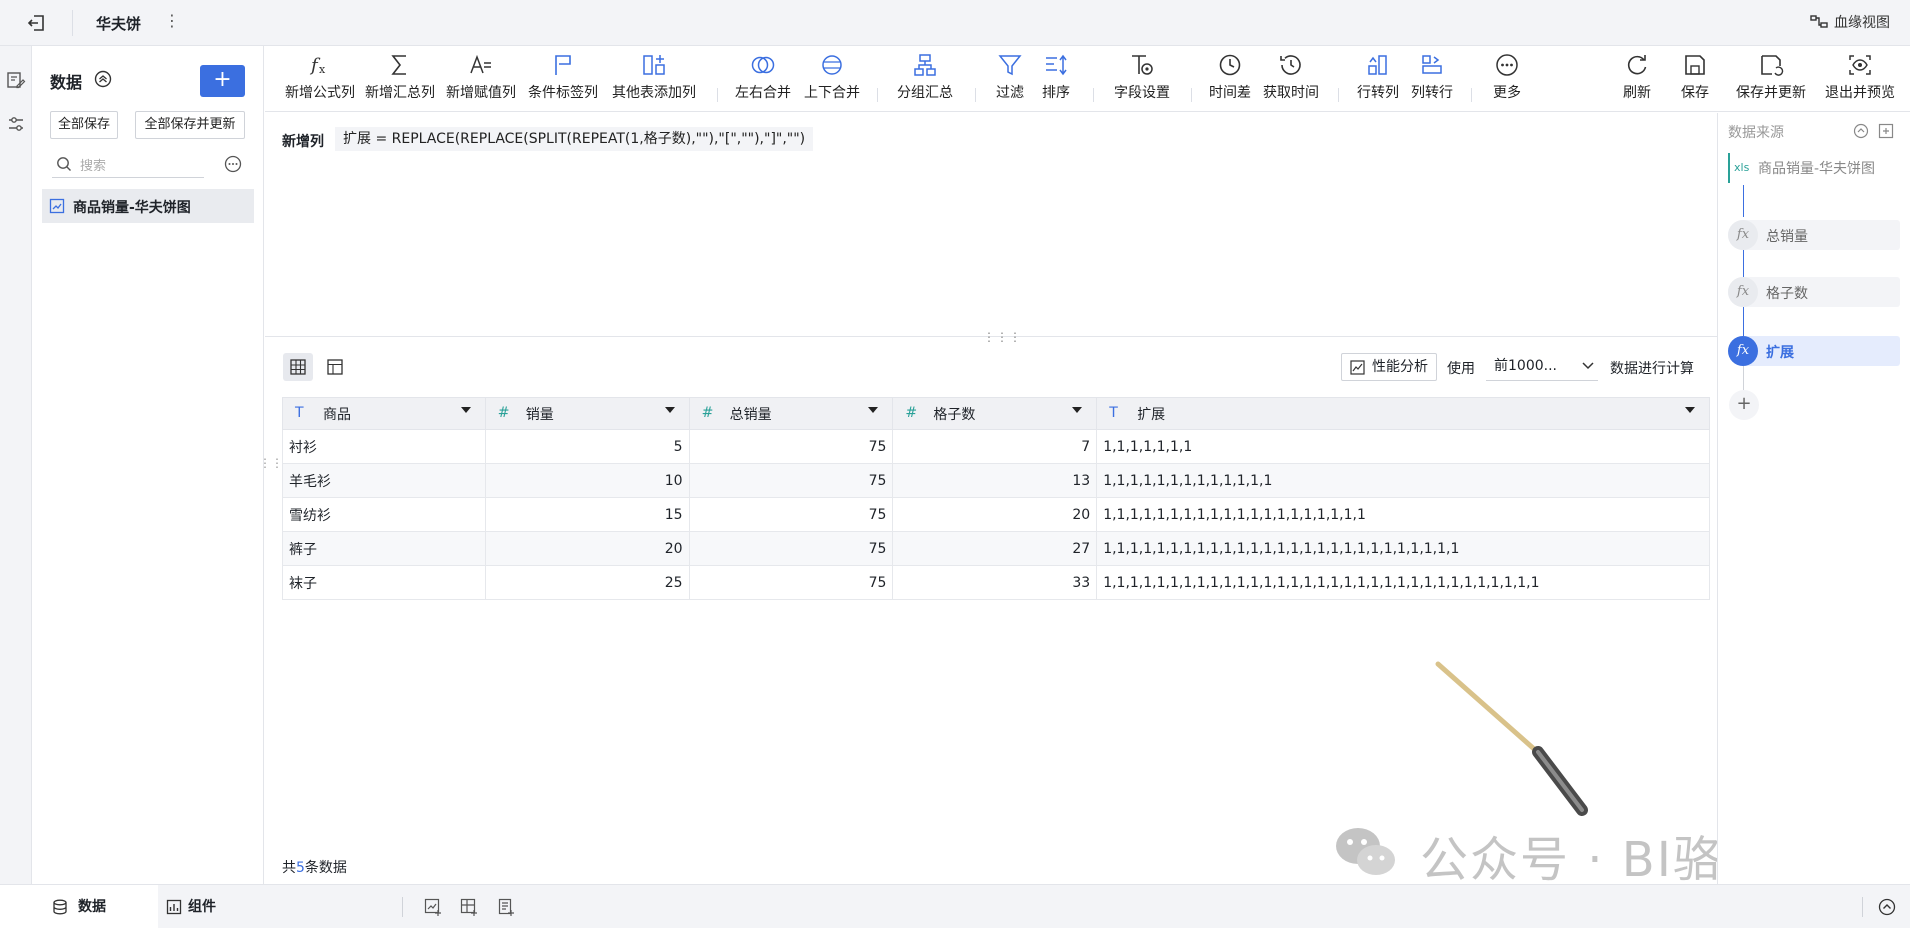  Describe the element at coordinates (335, 367) in the screenshot. I see `layout-view-toggle` at that location.